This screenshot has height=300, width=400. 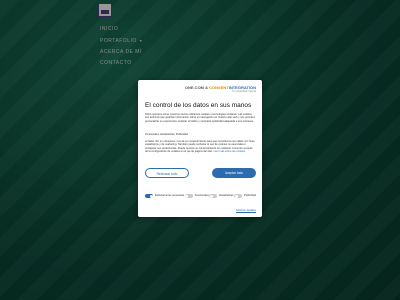 I want to click on purposes-text: Funcionales, Estadísticas, Publicidad, so click(x=166, y=134).